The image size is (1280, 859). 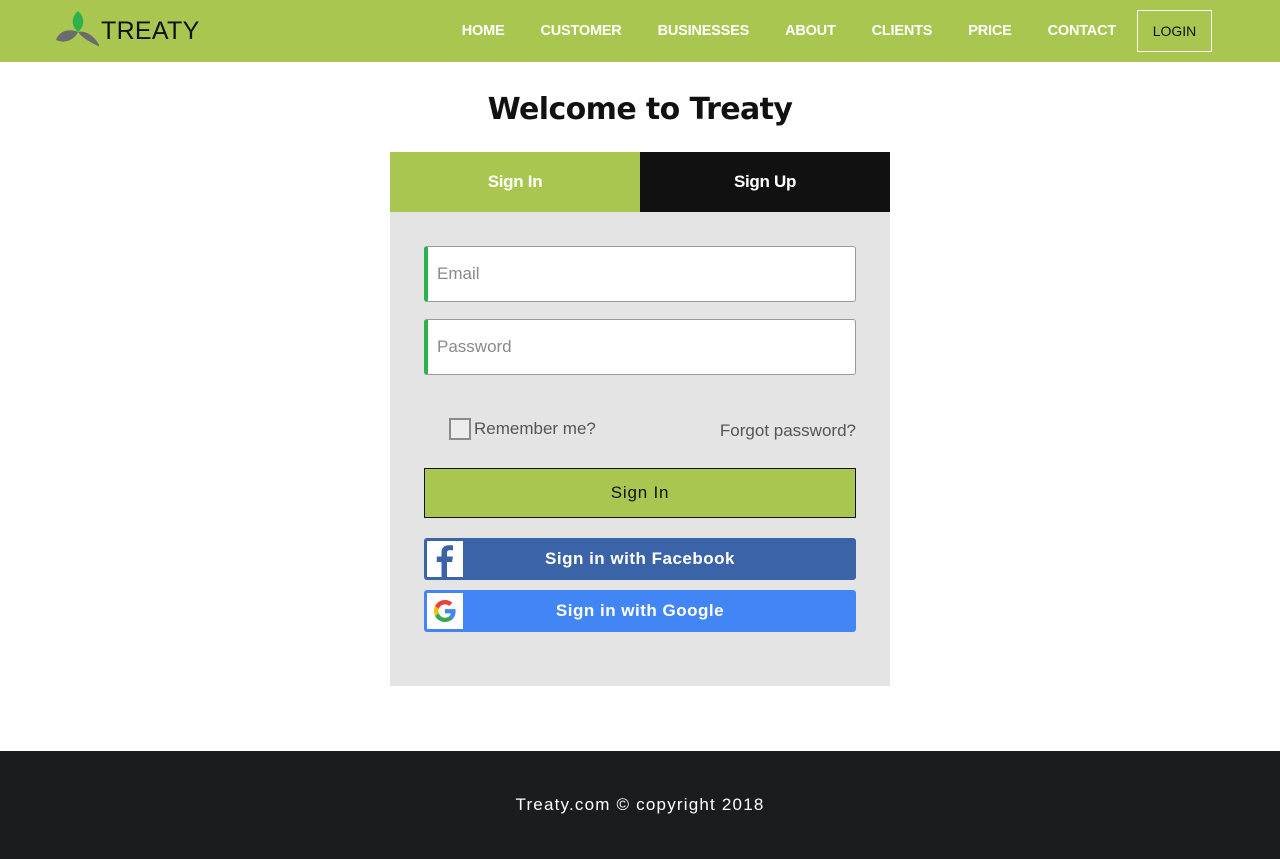 I want to click on google-sign-in-button: Sign in with Google, so click(x=640, y=611).